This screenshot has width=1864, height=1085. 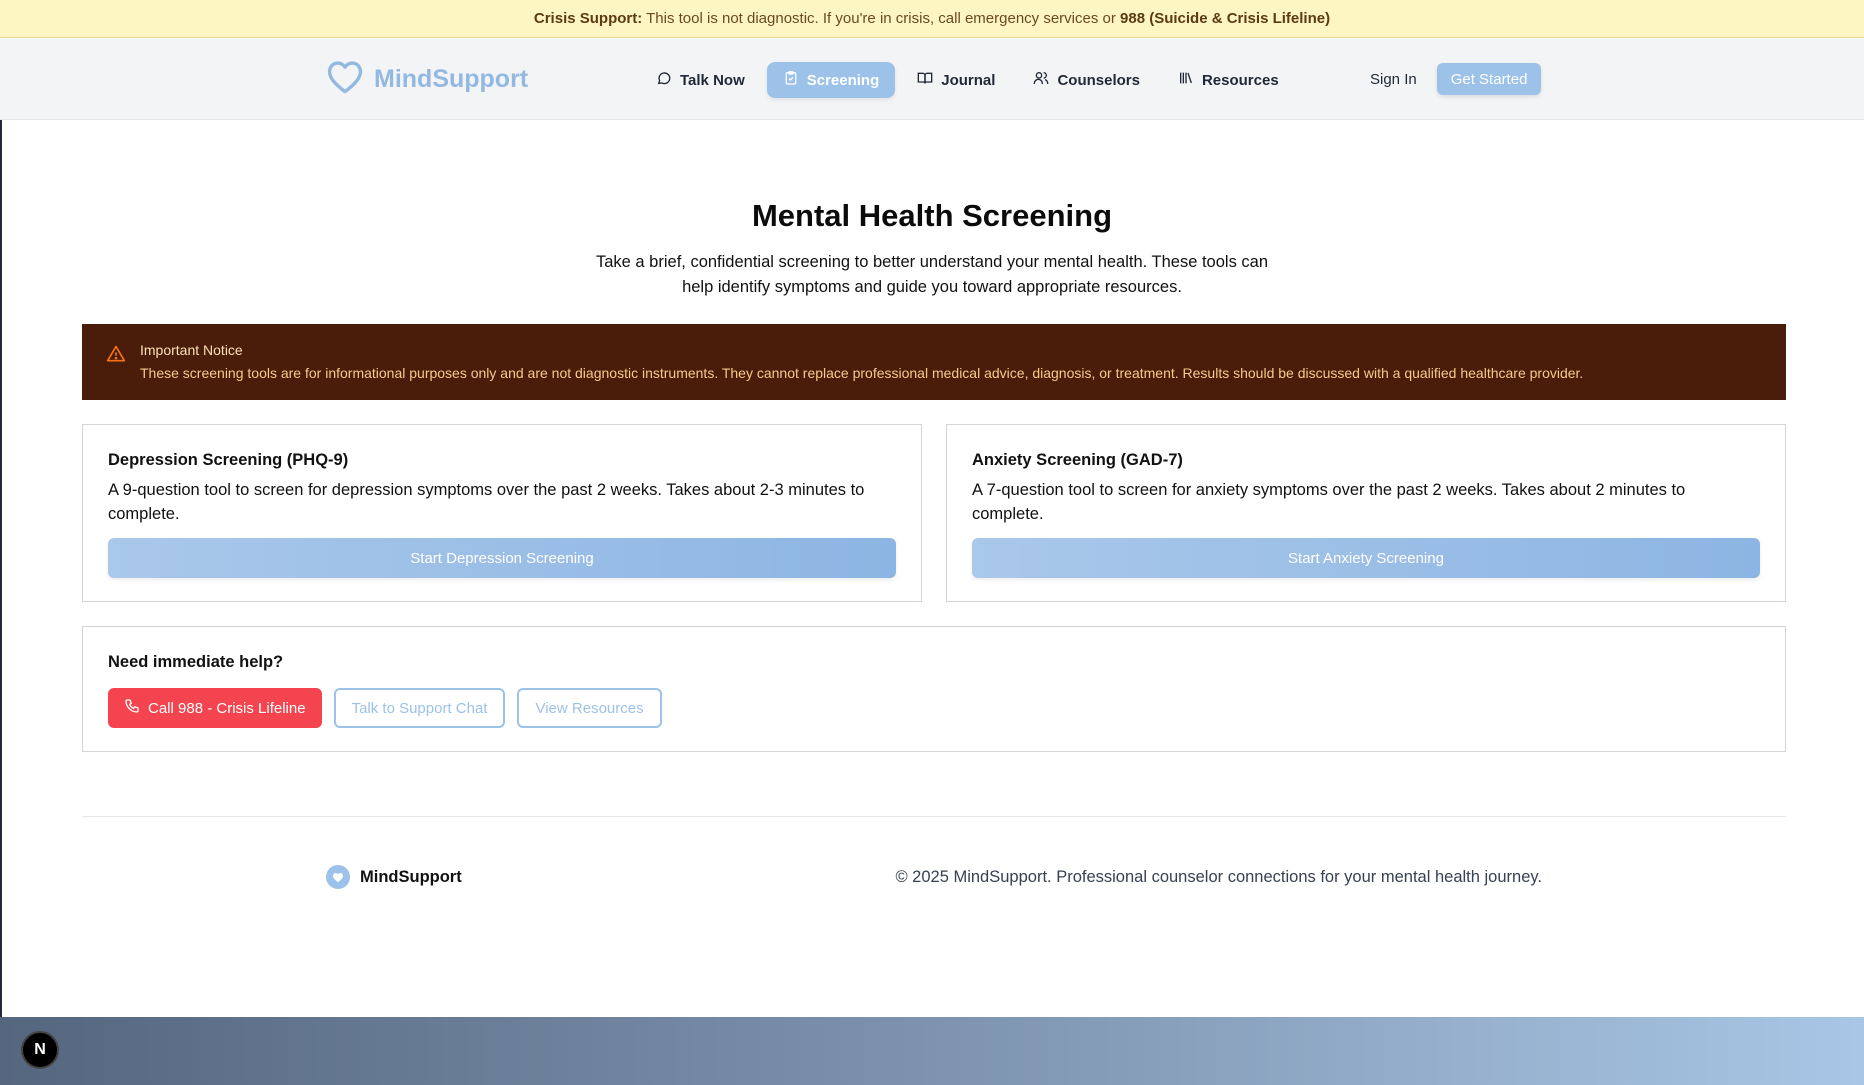 What do you see at coordinates (227, 708) in the screenshot?
I see `button-label: Call 988 - Crisis Lifeline` at bounding box center [227, 708].